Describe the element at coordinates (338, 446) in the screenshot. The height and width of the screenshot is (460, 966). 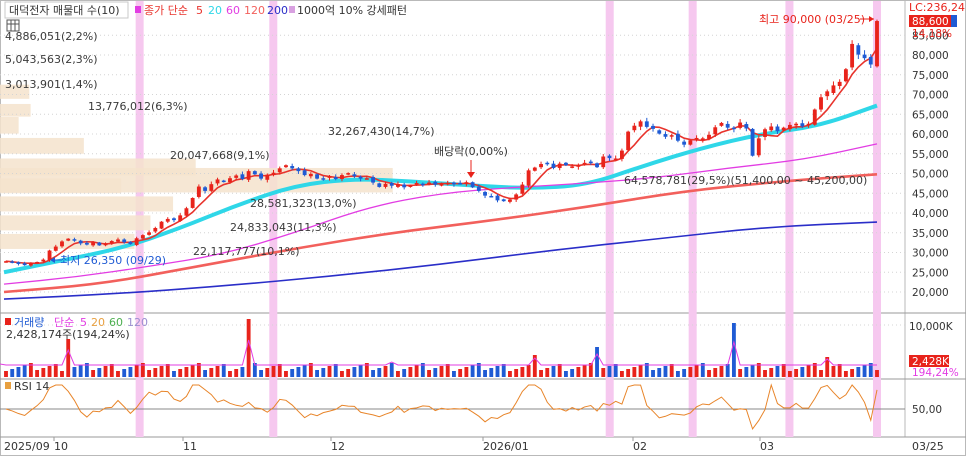
I see `date-label-12: 12` at that location.